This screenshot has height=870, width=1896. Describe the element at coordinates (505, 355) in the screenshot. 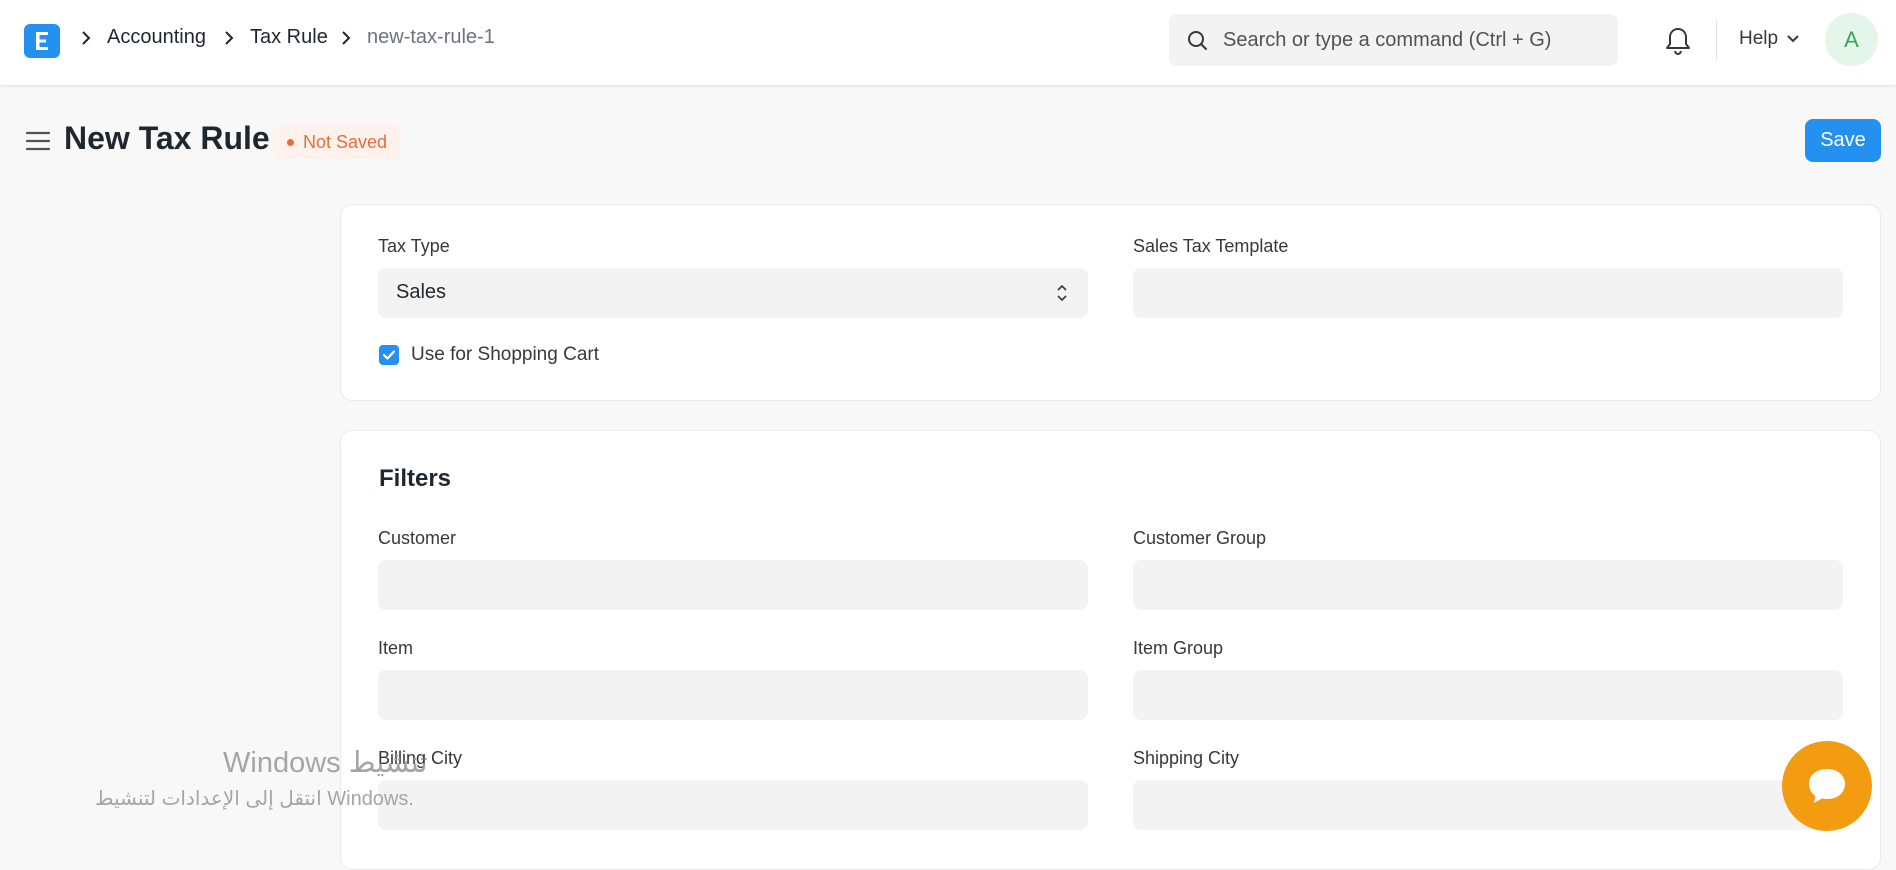

I see `use-for-shopping-cart-label: Use for Shopping Cart` at that location.